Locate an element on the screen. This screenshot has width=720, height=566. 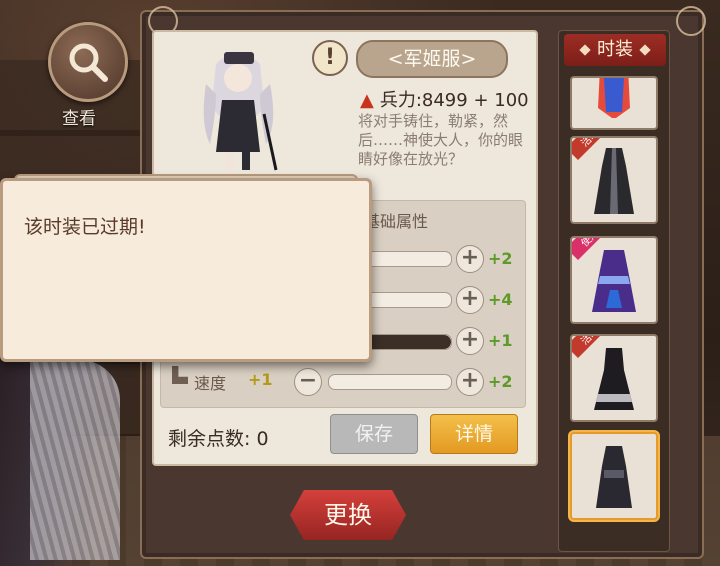
view-button is located at coordinates (88, 62).